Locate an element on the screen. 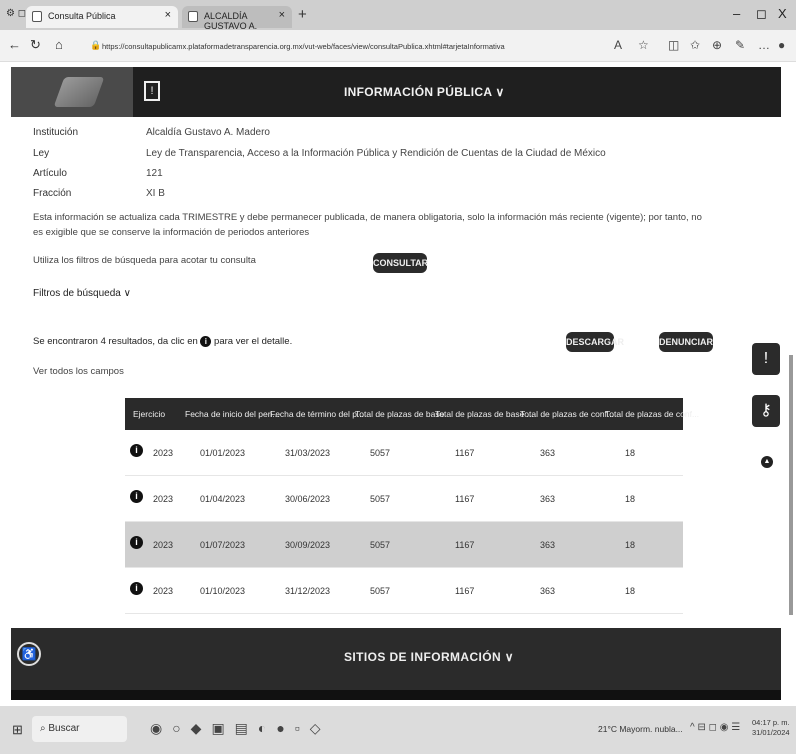 The width and height of the screenshot is (796, 754). extensions-icon: ✎ is located at coordinates (740, 45).